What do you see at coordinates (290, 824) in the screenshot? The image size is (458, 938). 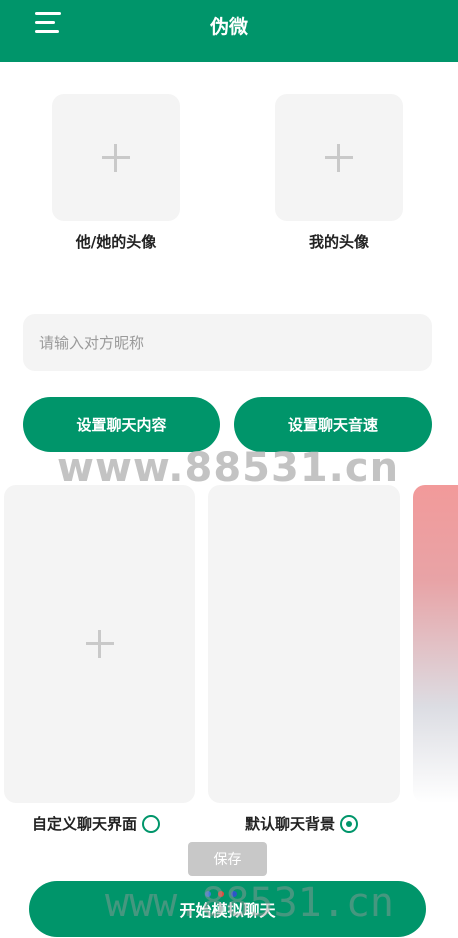 I see `default-background-label: 默认聊天背景` at bounding box center [290, 824].